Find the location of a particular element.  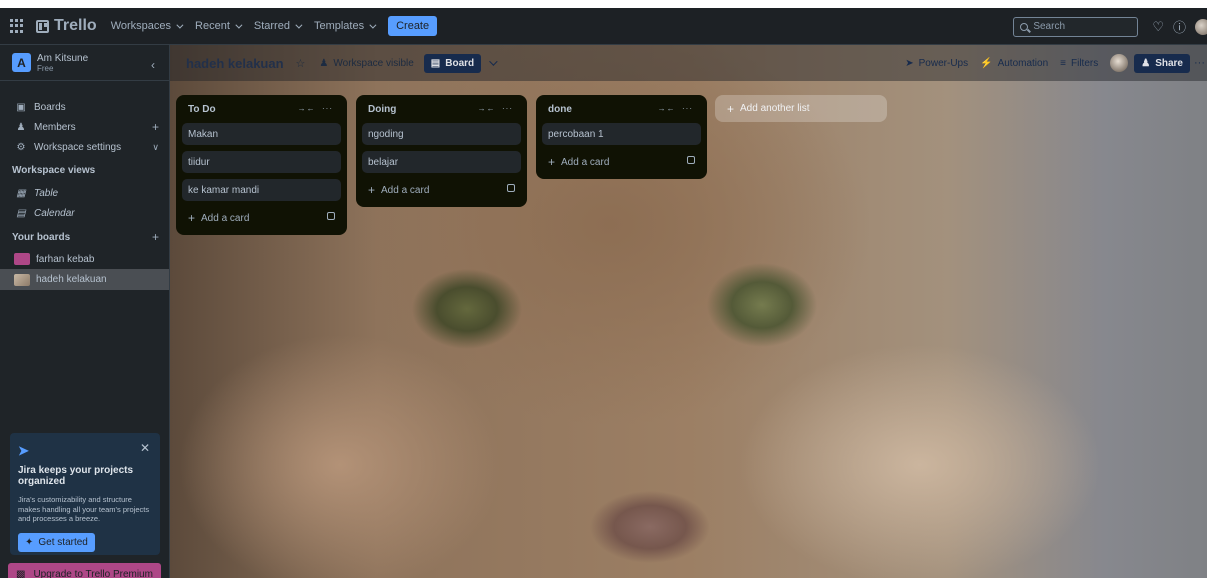

workspaces-menu: Workspaces is located at coordinates (147, 26).